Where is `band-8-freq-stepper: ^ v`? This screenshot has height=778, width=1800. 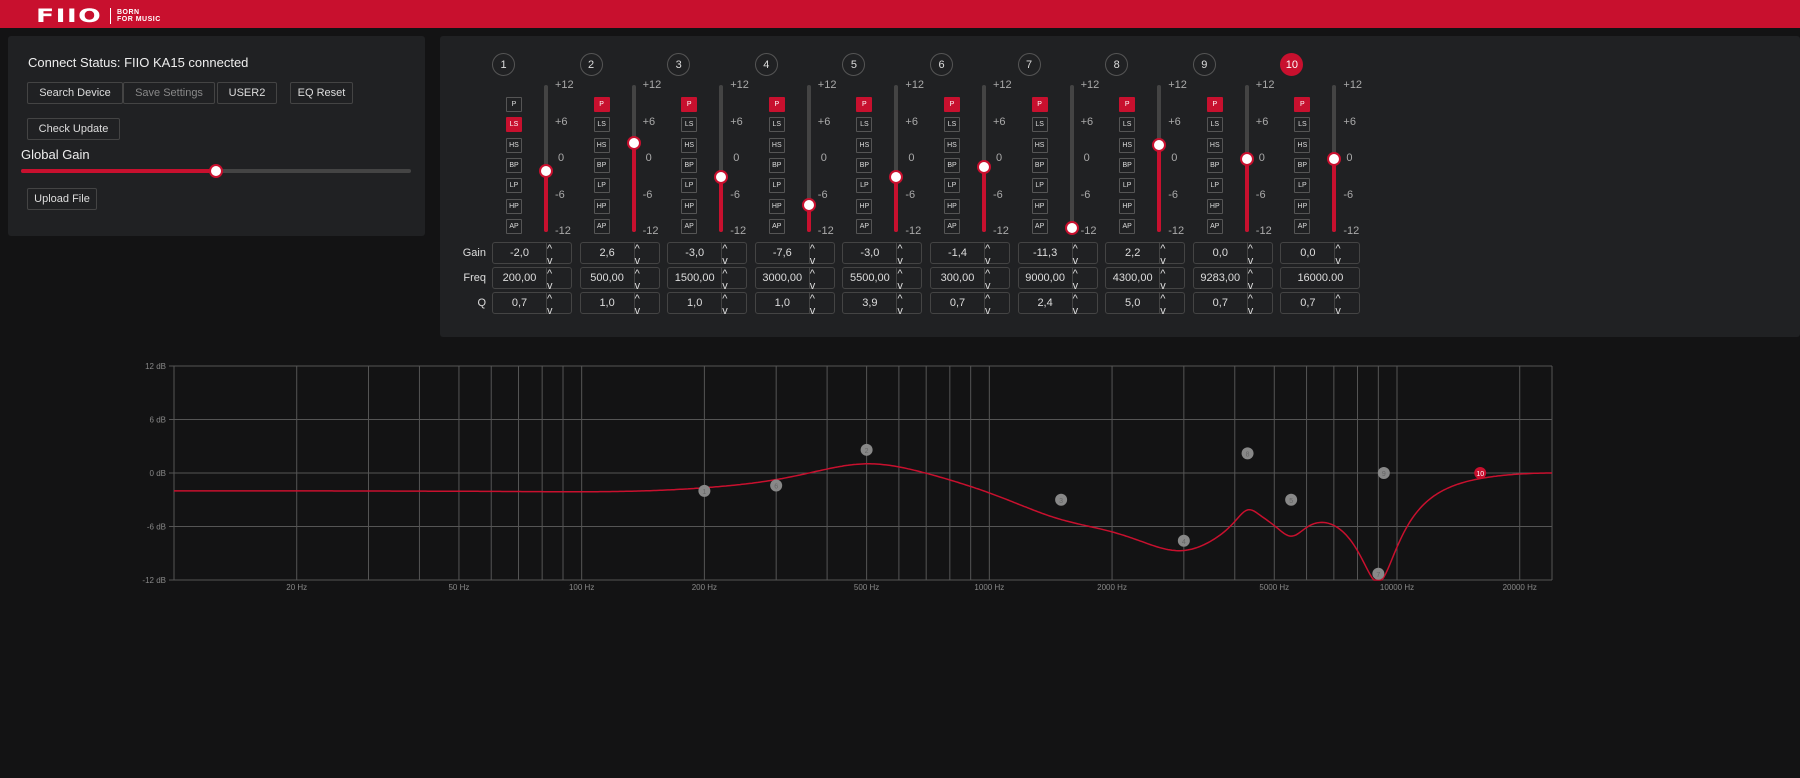 band-8-freq-stepper: ^ v is located at coordinates (1171, 280).